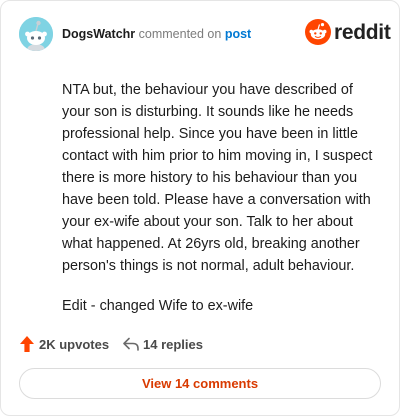 The image size is (400, 416). I want to click on action-text: commented on, so click(180, 34).